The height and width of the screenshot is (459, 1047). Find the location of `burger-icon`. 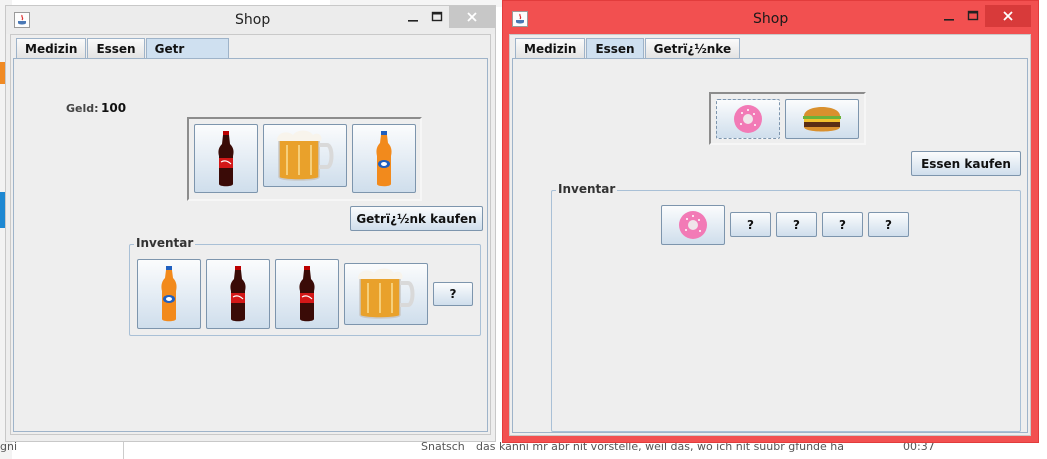

burger-icon is located at coordinates (822, 119).